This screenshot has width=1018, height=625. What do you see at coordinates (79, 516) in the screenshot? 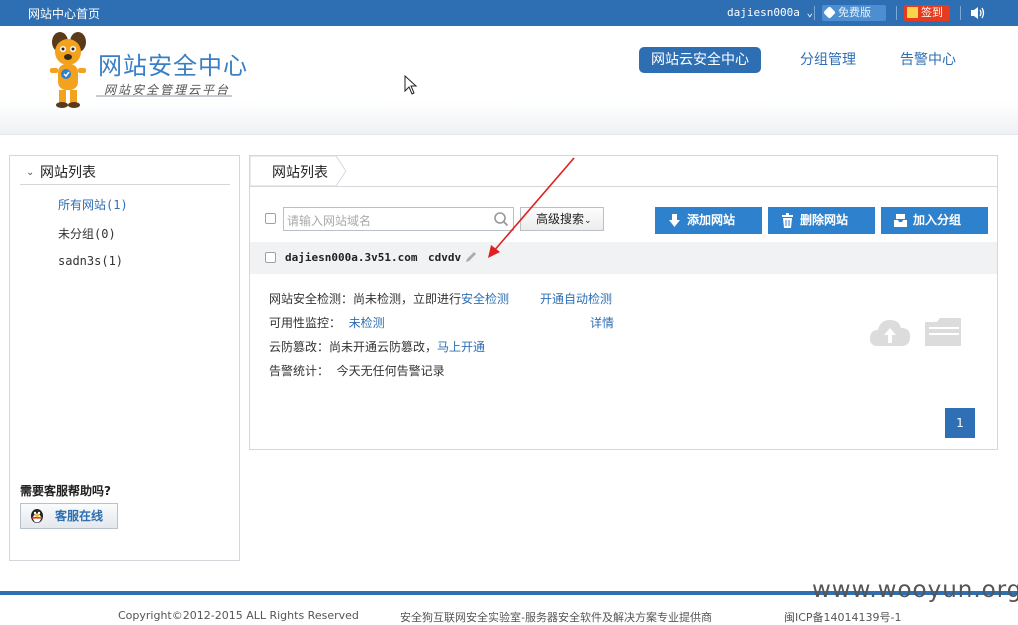
I see `customer-service-label: 客服在线` at bounding box center [79, 516].